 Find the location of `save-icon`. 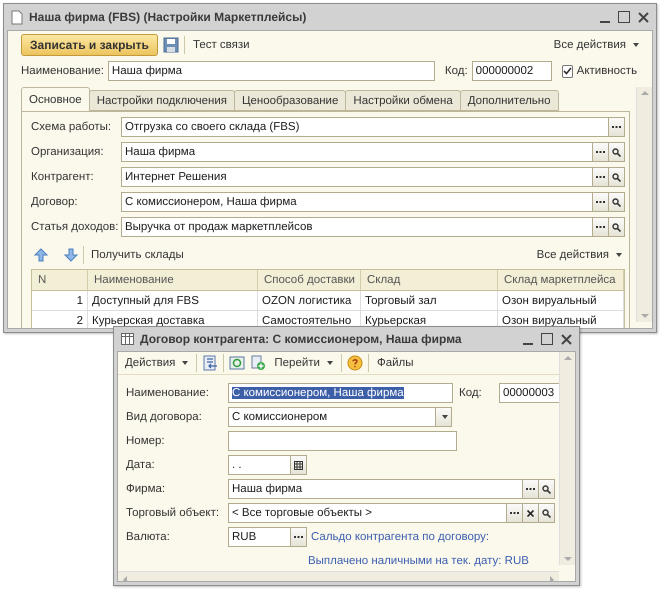

save-icon is located at coordinates (170, 45).